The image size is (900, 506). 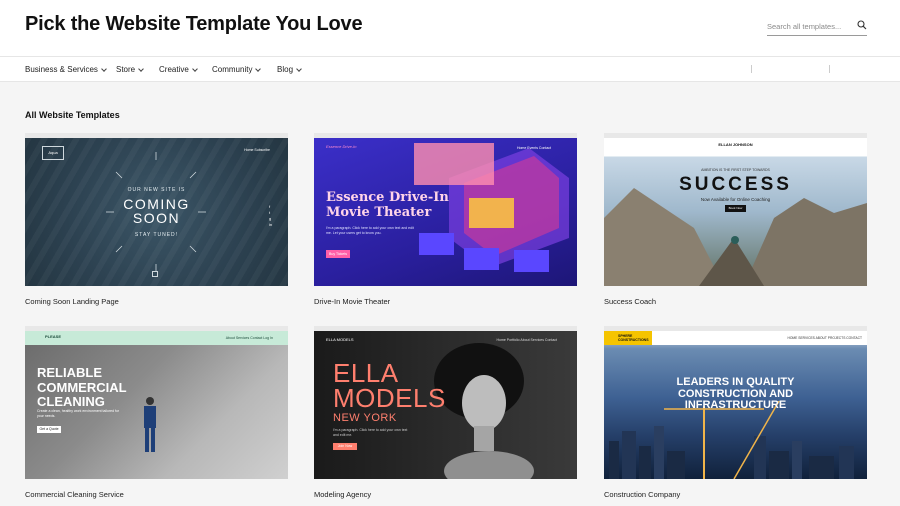 I want to click on headline-line: Movie Theater, so click(x=379, y=212).